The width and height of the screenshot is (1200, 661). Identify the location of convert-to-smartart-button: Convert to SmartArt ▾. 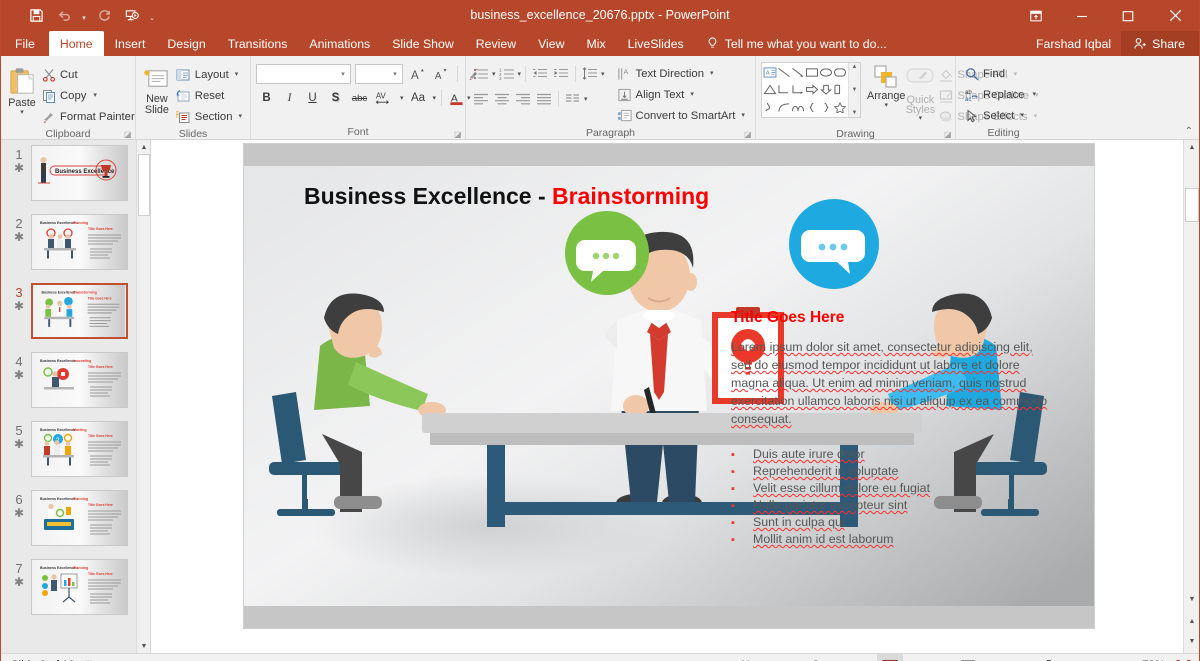
(681, 115).